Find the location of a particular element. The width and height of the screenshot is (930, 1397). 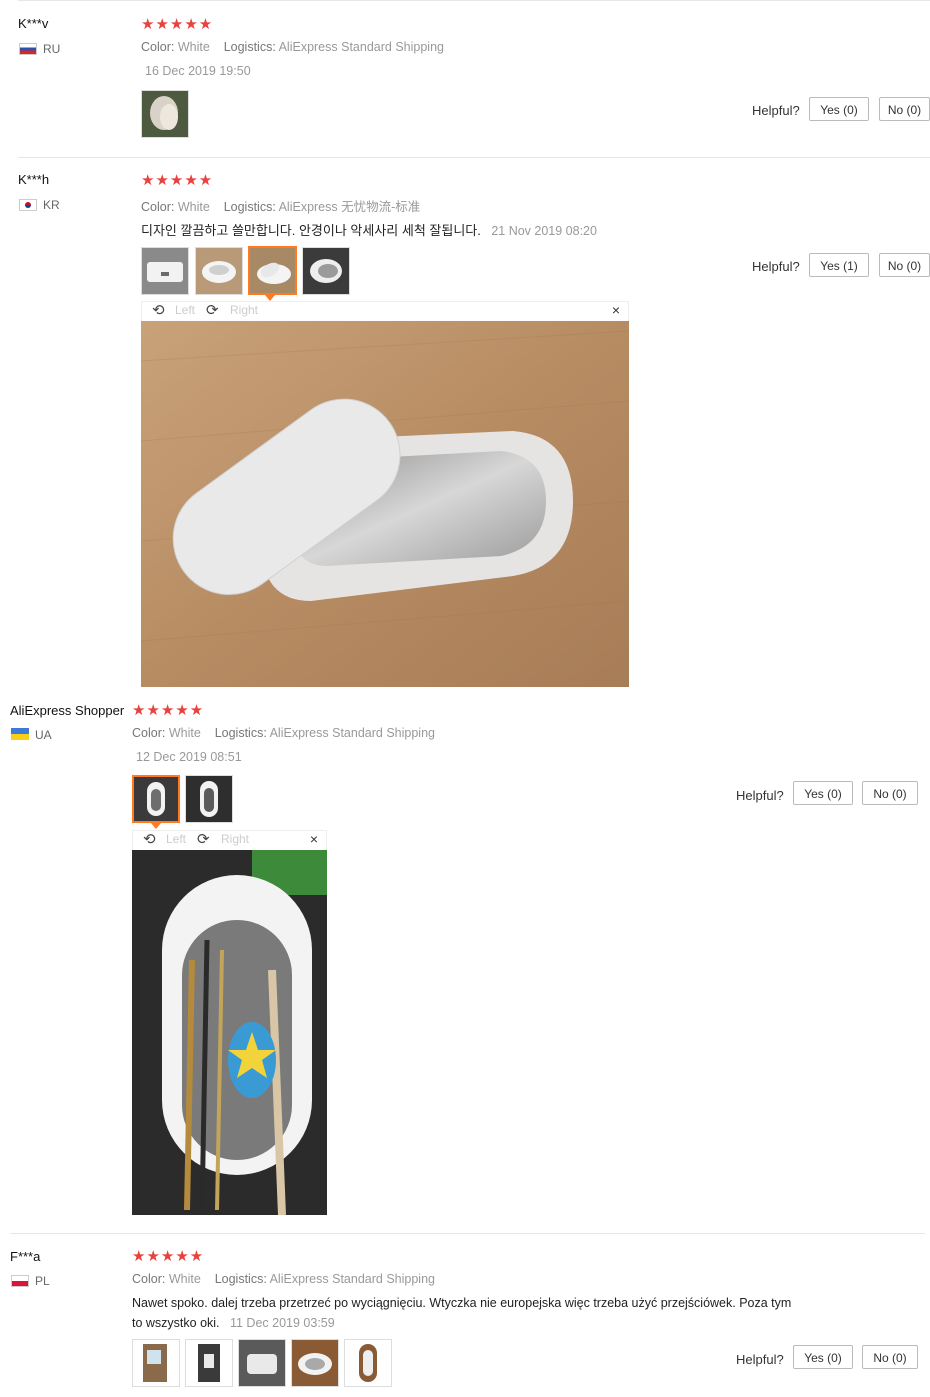

flag-ua-icon is located at coordinates (20, 734).